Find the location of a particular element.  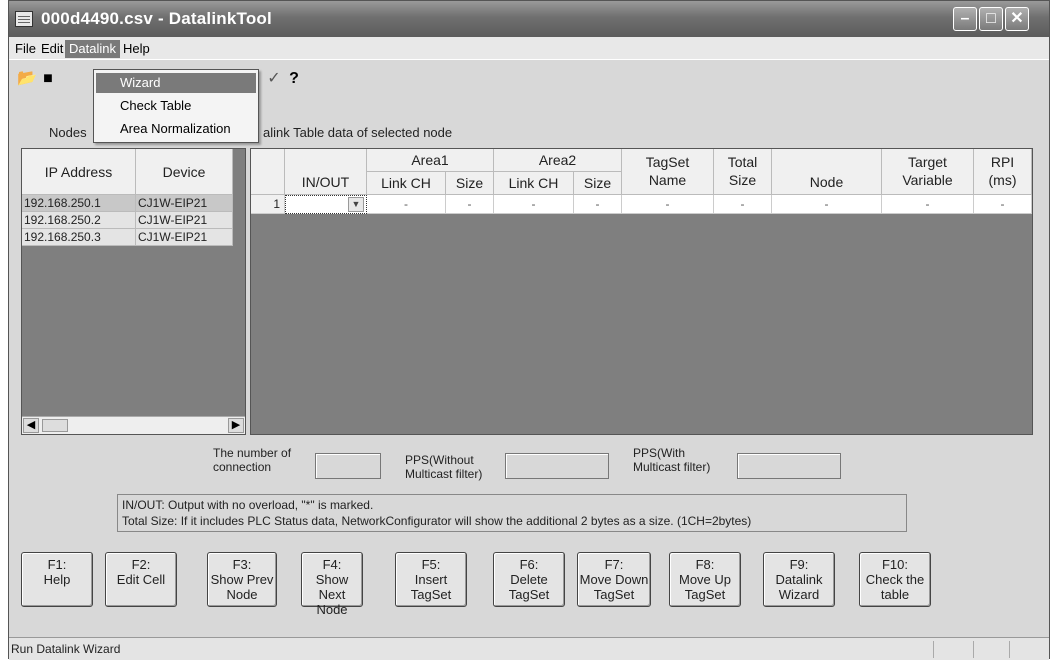

menu-file: File is located at coordinates (25, 49).